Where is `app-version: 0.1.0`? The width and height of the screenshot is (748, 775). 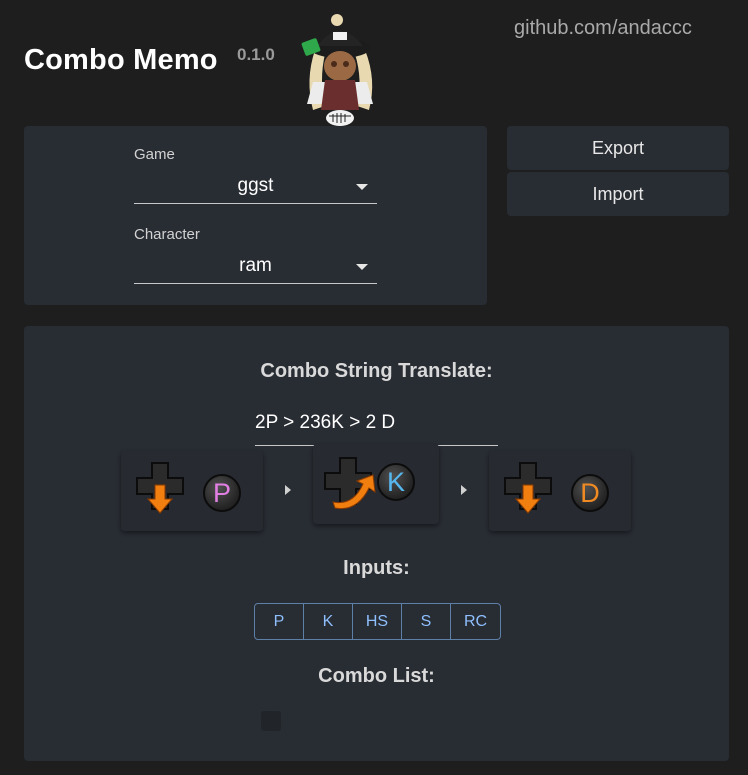
app-version: 0.1.0 is located at coordinates (256, 54).